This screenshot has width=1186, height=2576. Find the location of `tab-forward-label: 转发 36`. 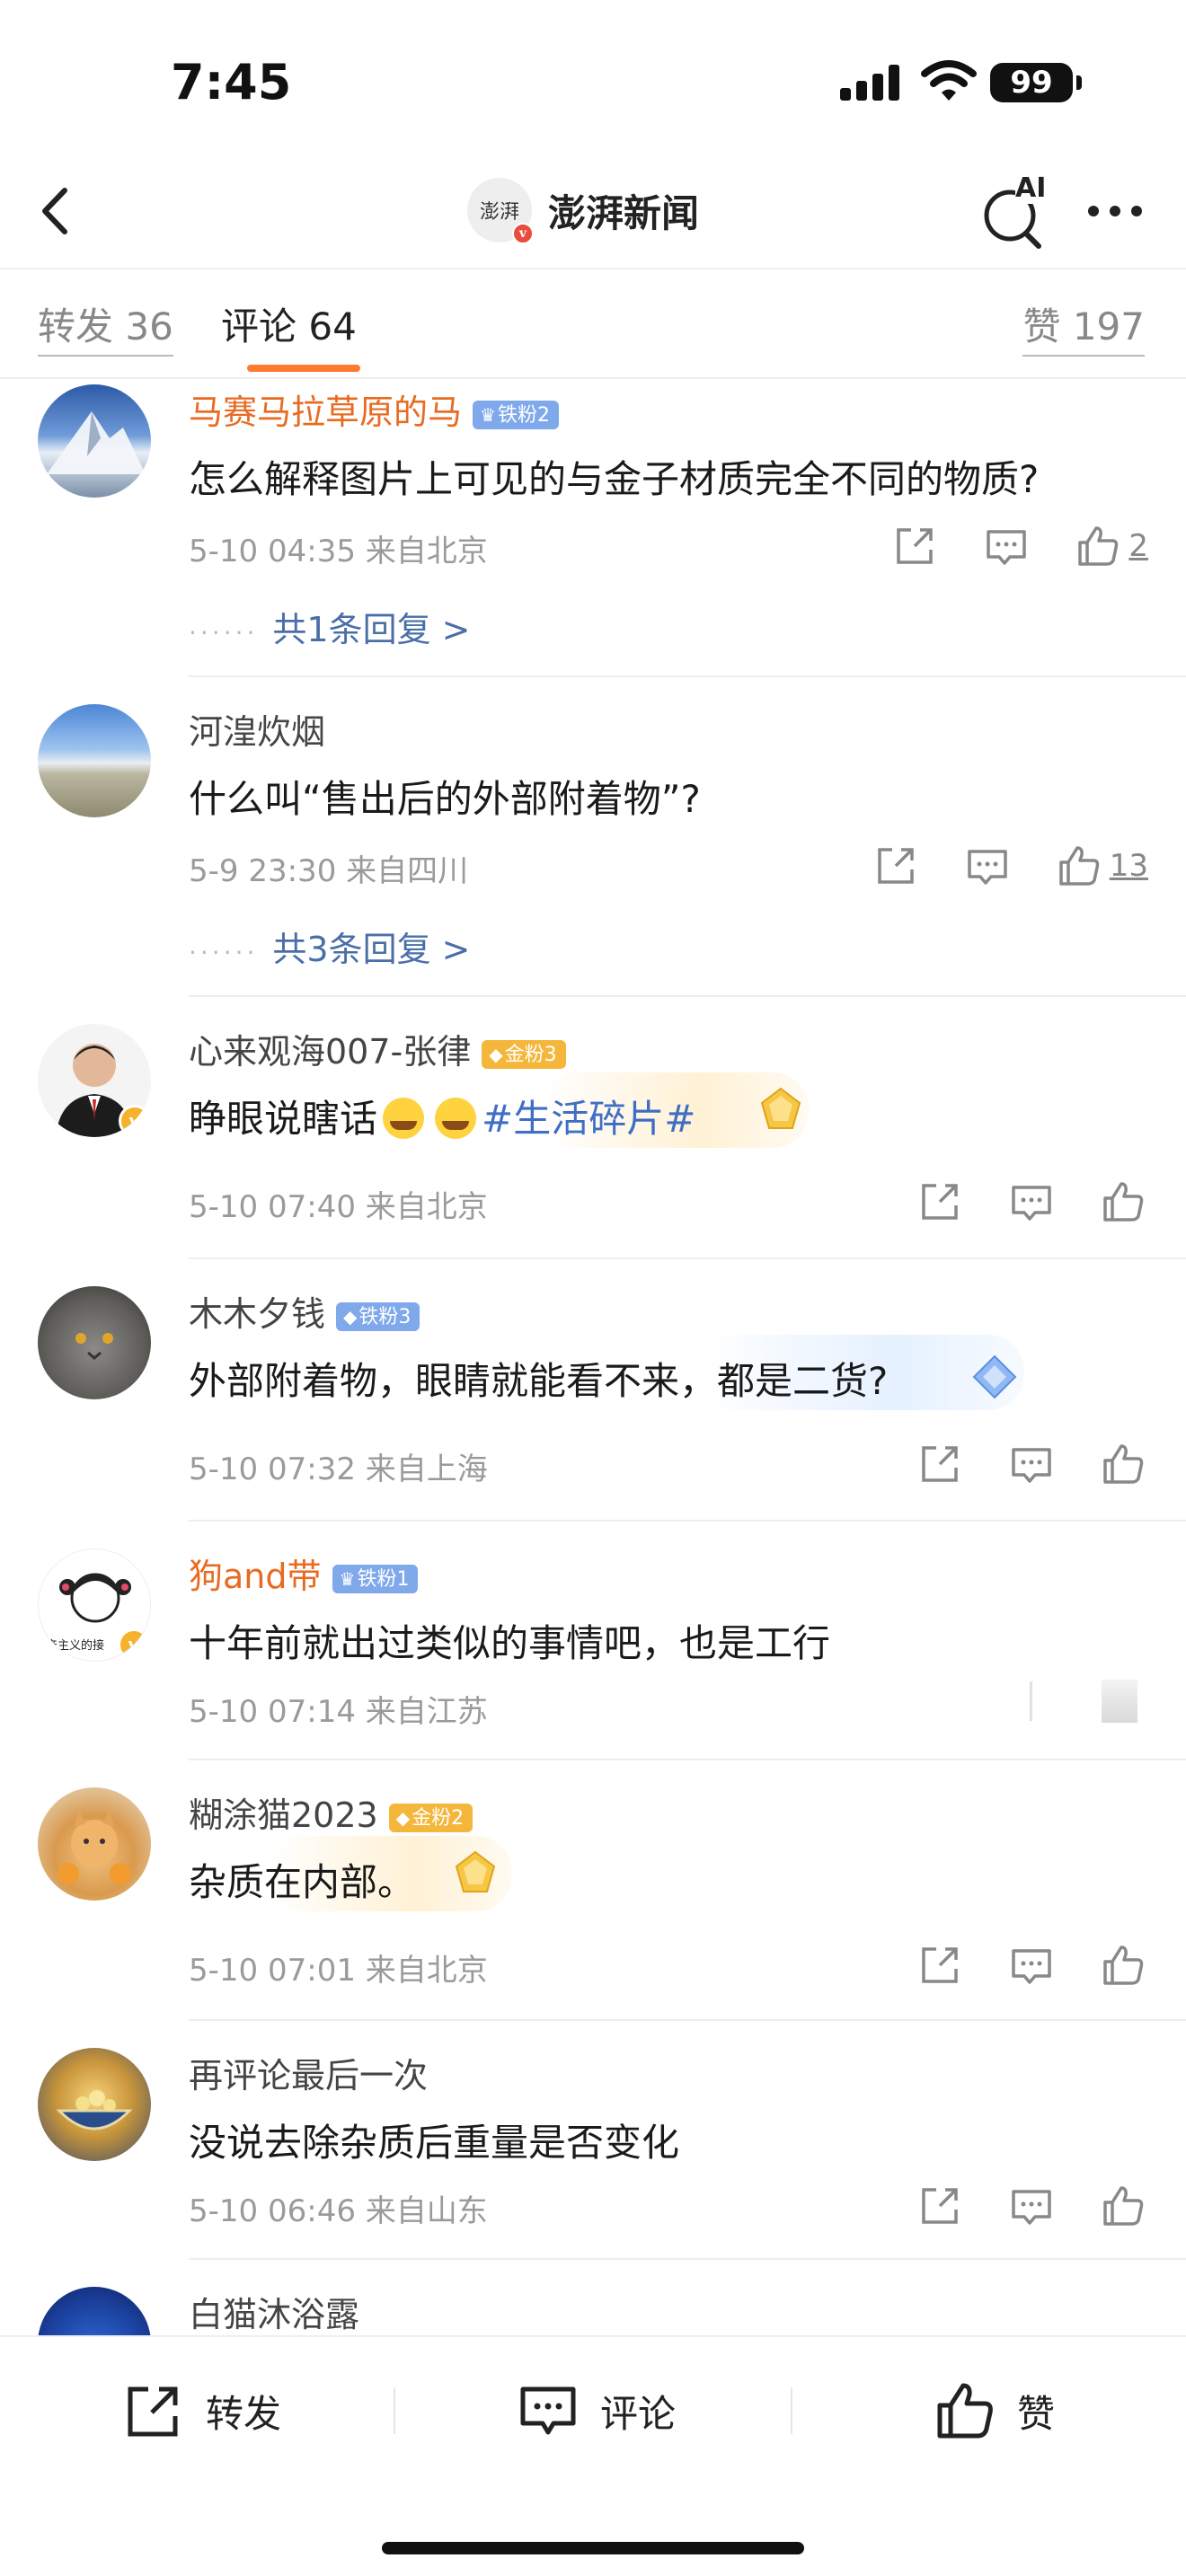

tab-forward-label: 转发 36 is located at coordinates (105, 326).